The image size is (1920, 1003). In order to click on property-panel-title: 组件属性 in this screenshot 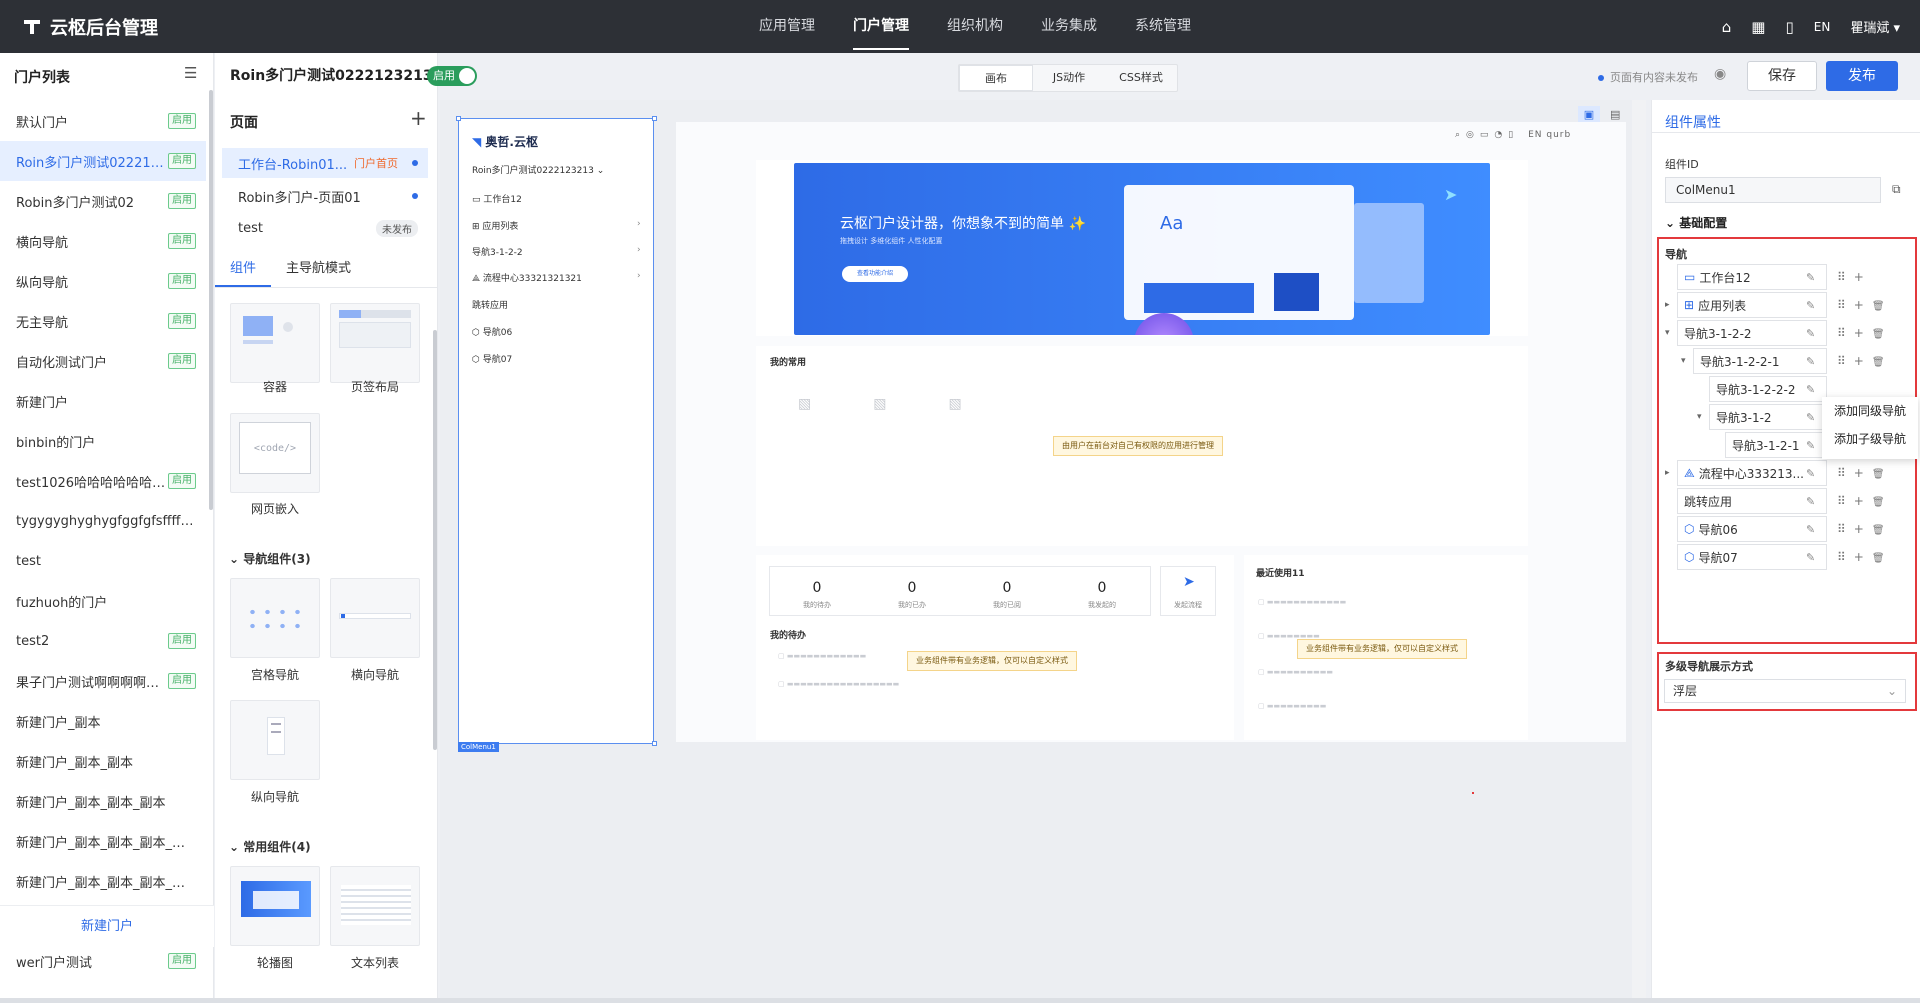, I will do `click(1693, 122)`.